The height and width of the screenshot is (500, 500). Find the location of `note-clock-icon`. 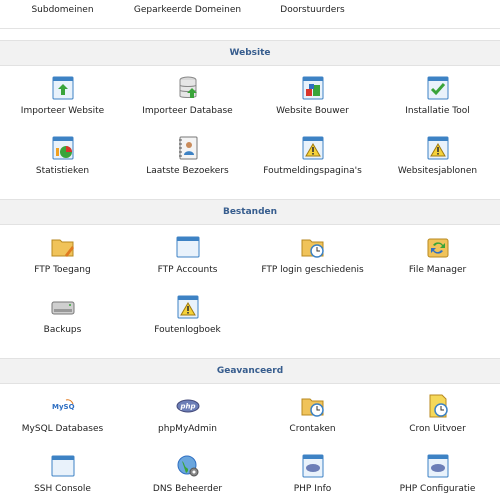

note-clock-icon is located at coordinates (438, 406).